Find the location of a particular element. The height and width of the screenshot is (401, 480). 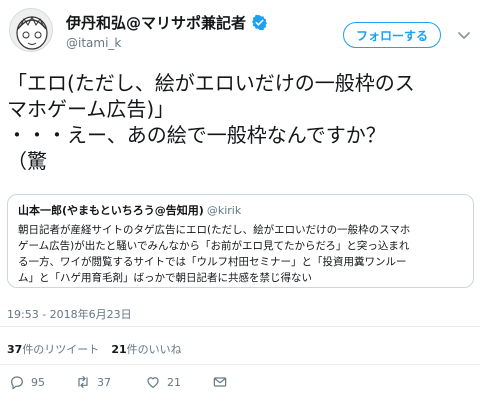

mail-icon is located at coordinates (220, 382).